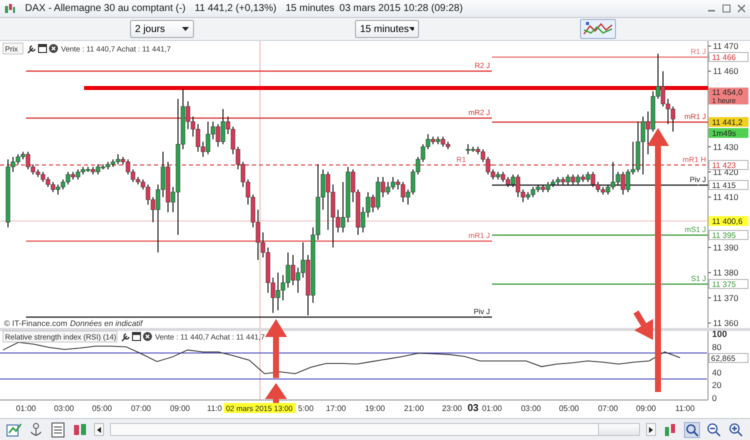 This screenshot has height=440, width=750. What do you see at coordinates (336, 408) in the screenshot?
I see `time-label: 17:00` at bounding box center [336, 408].